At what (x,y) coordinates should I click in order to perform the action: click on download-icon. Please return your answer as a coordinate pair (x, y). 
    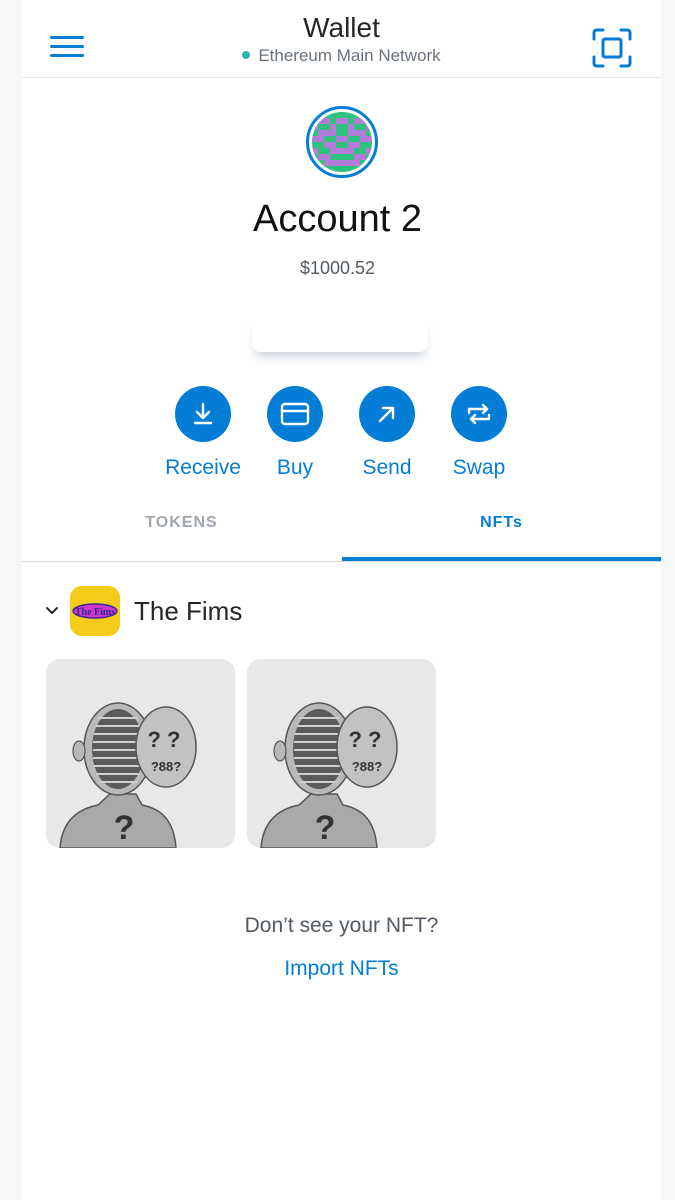
    Looking at the image, I should click on (203, 413).